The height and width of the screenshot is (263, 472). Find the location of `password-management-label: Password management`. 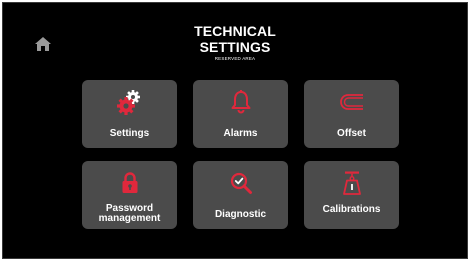

password-management-label: Password management is located at coordinates (129, 214).